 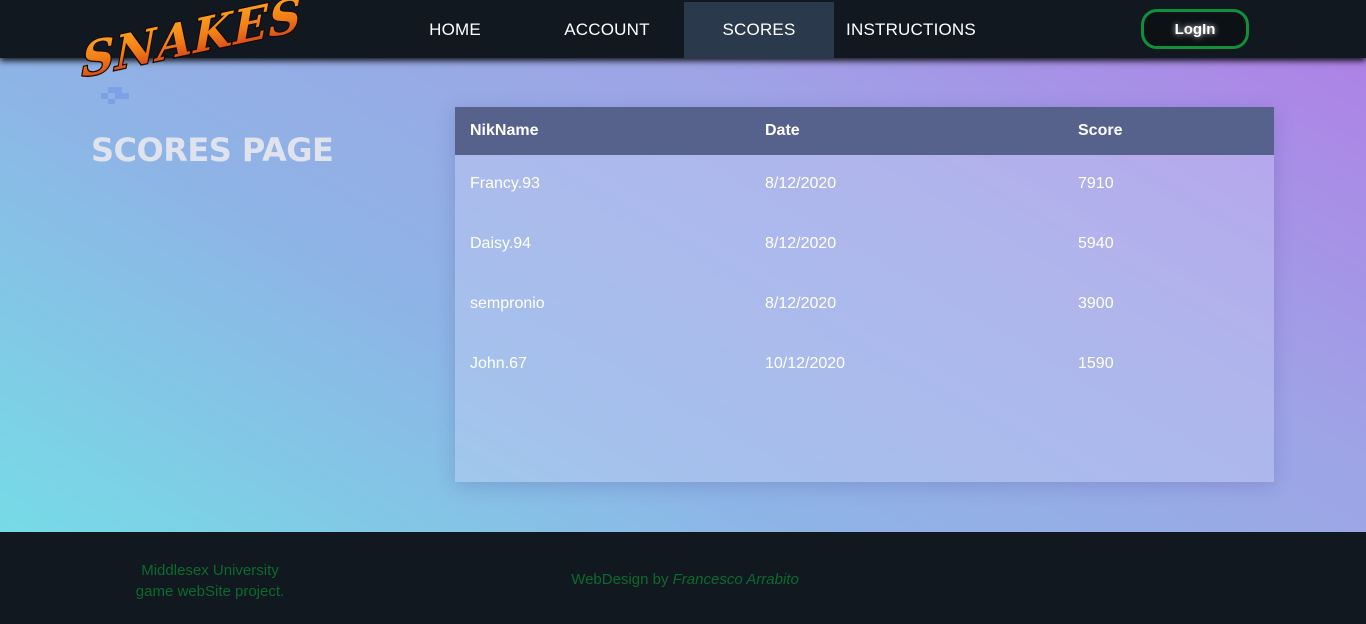 What do you see at coordinates (192, 44) in the screenshot?
I see `logo-text: SNAKES` at bounding box center [192, 44].